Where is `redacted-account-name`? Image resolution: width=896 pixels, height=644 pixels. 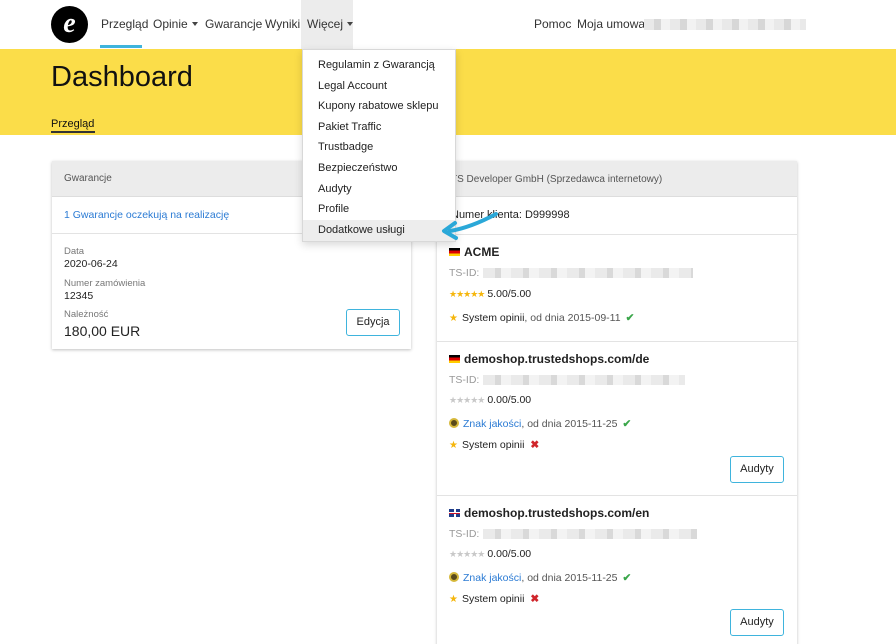 redacted-account-name is located at coordinates (725, 24).